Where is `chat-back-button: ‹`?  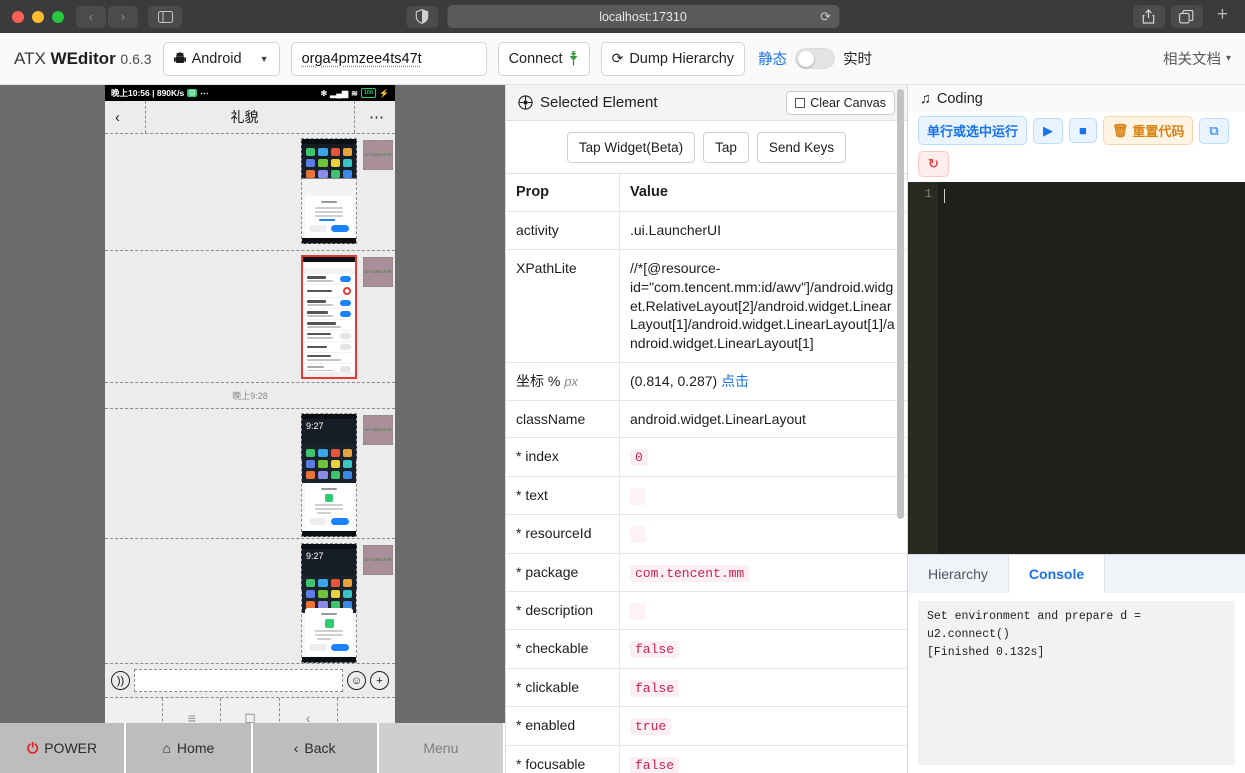 chat-back-button: ‹ is located at coordinates (117, 117).